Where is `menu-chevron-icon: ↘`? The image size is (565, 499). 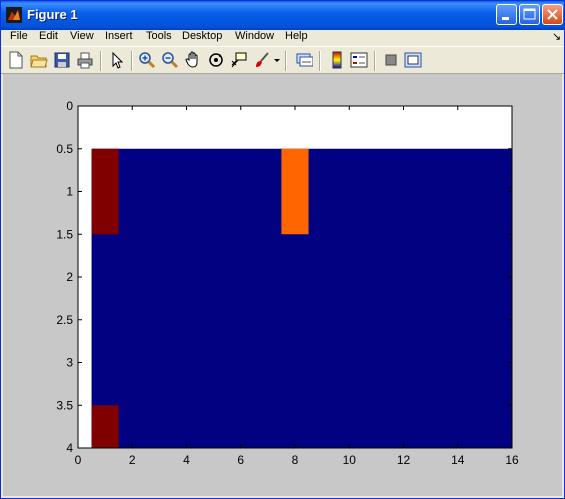 menu-chevron-icon: ↘ is located at coordinates (556, 36).